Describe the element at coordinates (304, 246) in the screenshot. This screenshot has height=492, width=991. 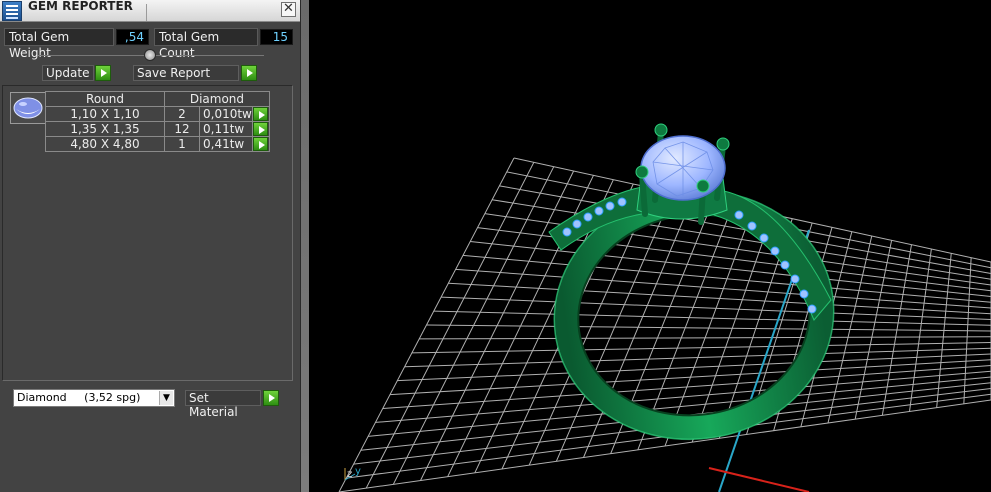
I see `panel-splitter` at that location.